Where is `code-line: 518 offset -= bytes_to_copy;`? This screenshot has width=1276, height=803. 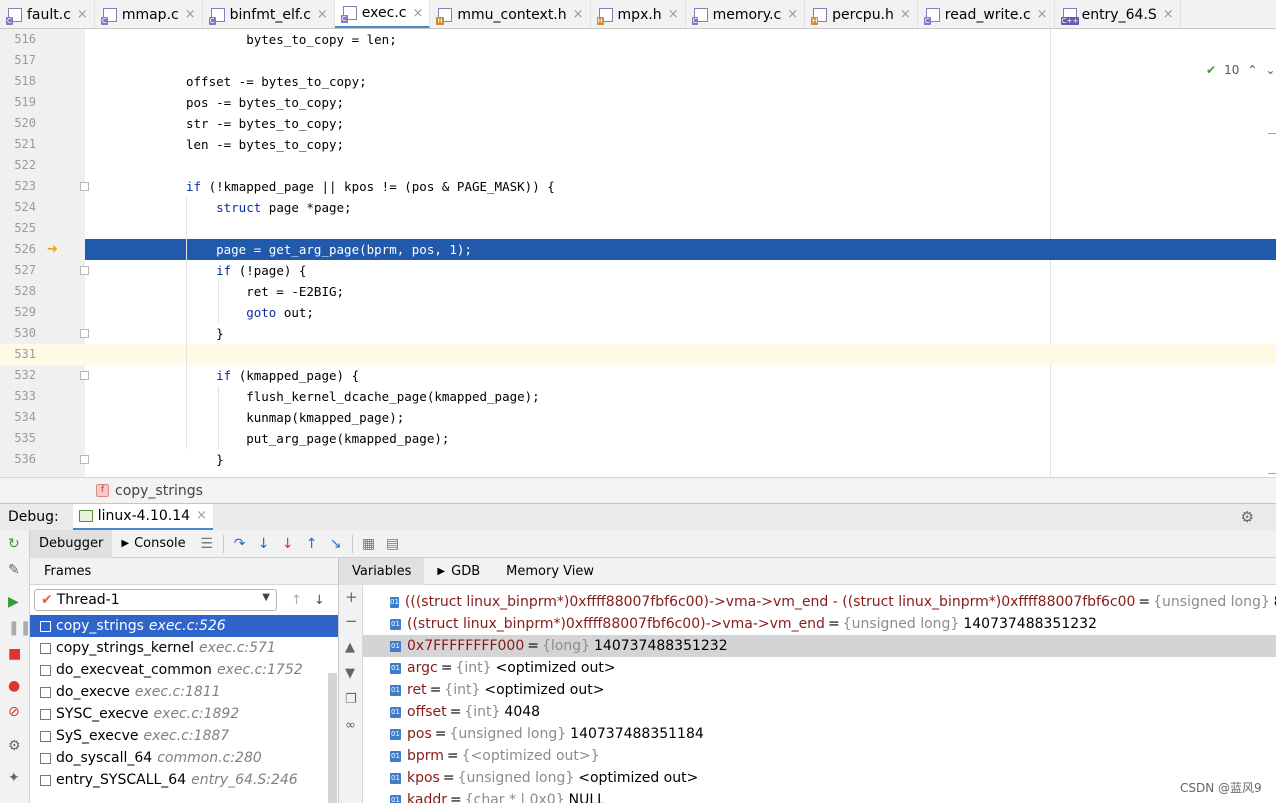 code-line: 518 offset -= bytes_to_copy; is located at coordinates (638, 81).